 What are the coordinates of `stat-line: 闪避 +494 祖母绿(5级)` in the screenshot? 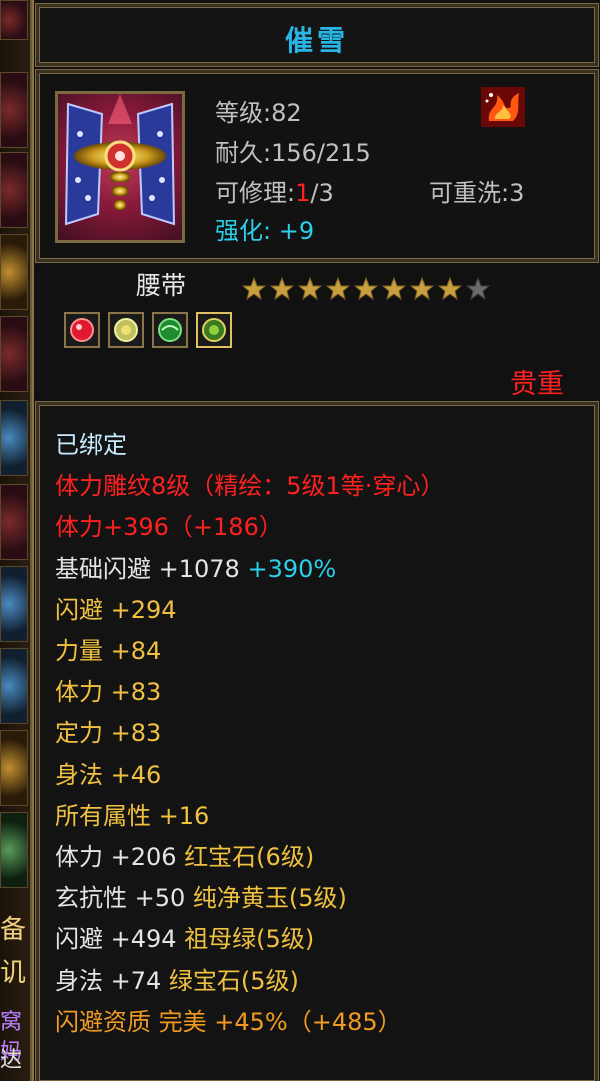 It's located at (184, 939).